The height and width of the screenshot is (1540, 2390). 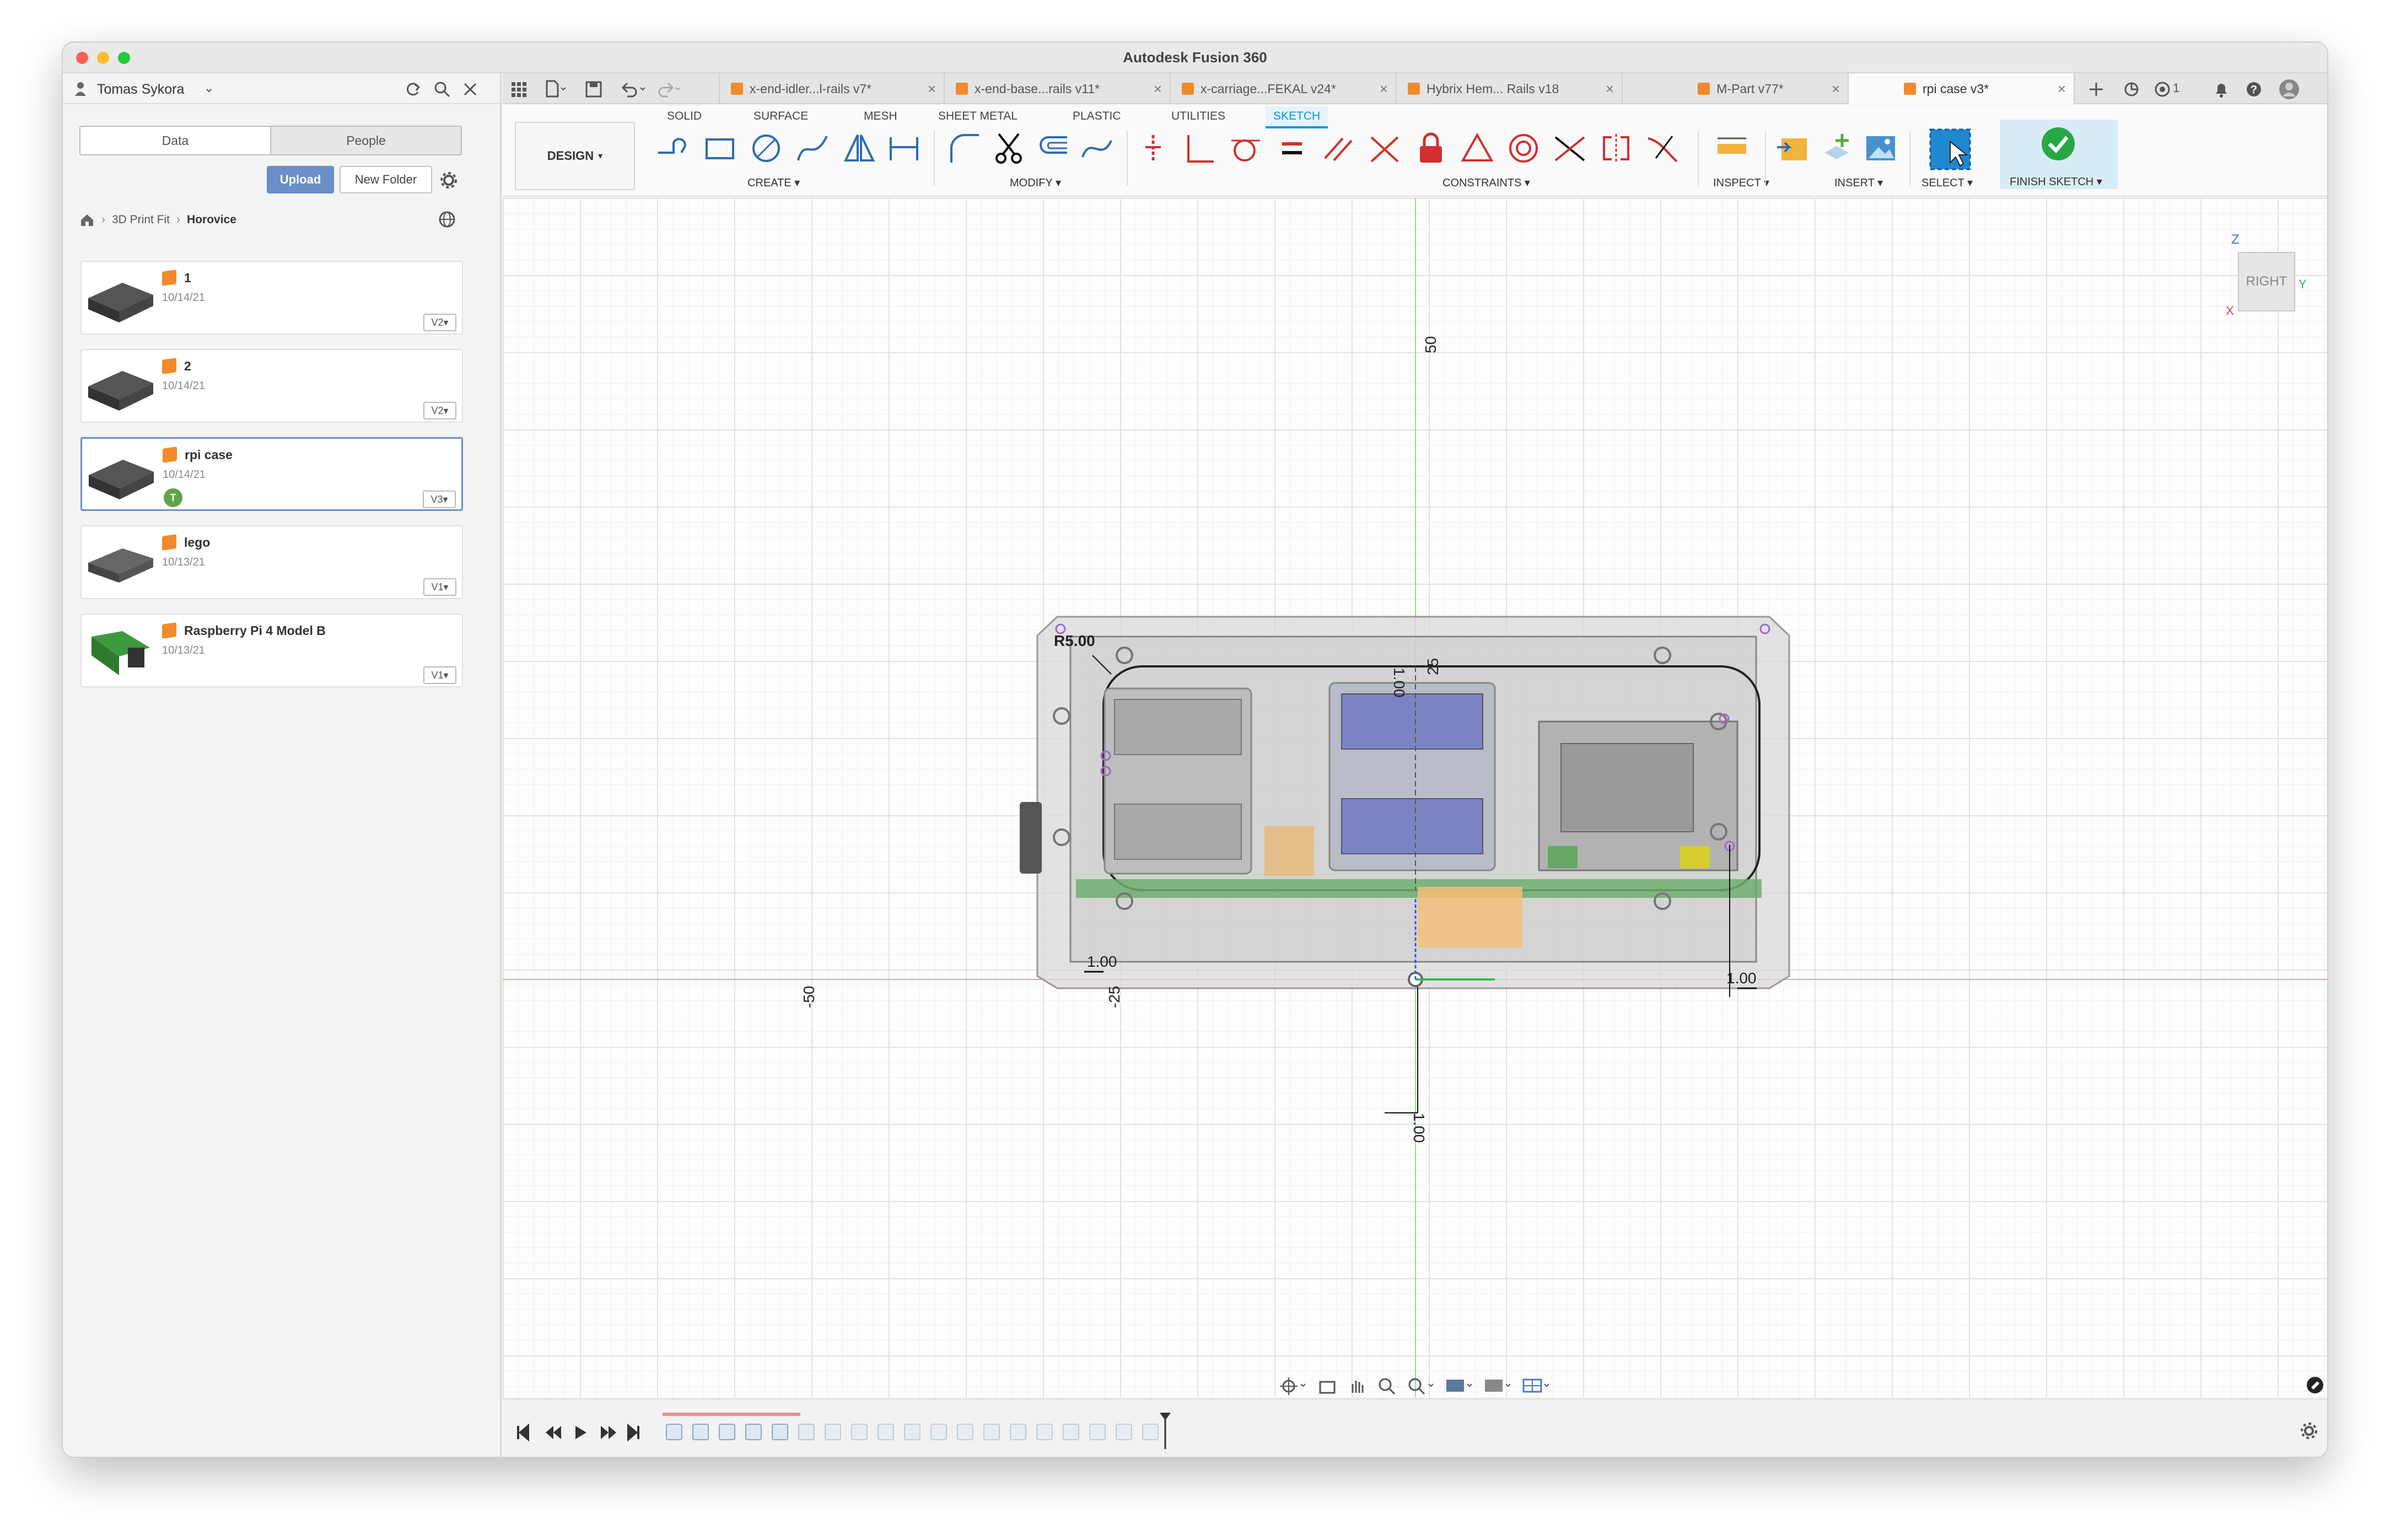 I want to click on triangle-constraint-icon, so click(x=1477, y=148).